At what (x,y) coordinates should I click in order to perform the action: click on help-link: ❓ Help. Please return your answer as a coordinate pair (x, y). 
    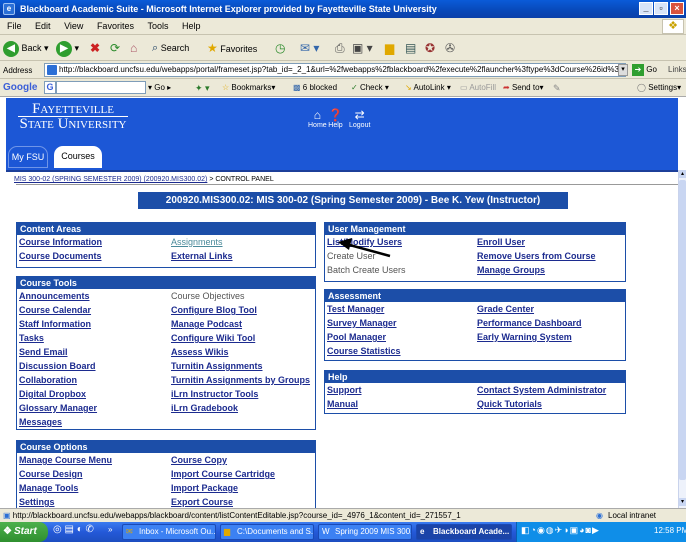
    Looking at the image, I should click on (335, 118).